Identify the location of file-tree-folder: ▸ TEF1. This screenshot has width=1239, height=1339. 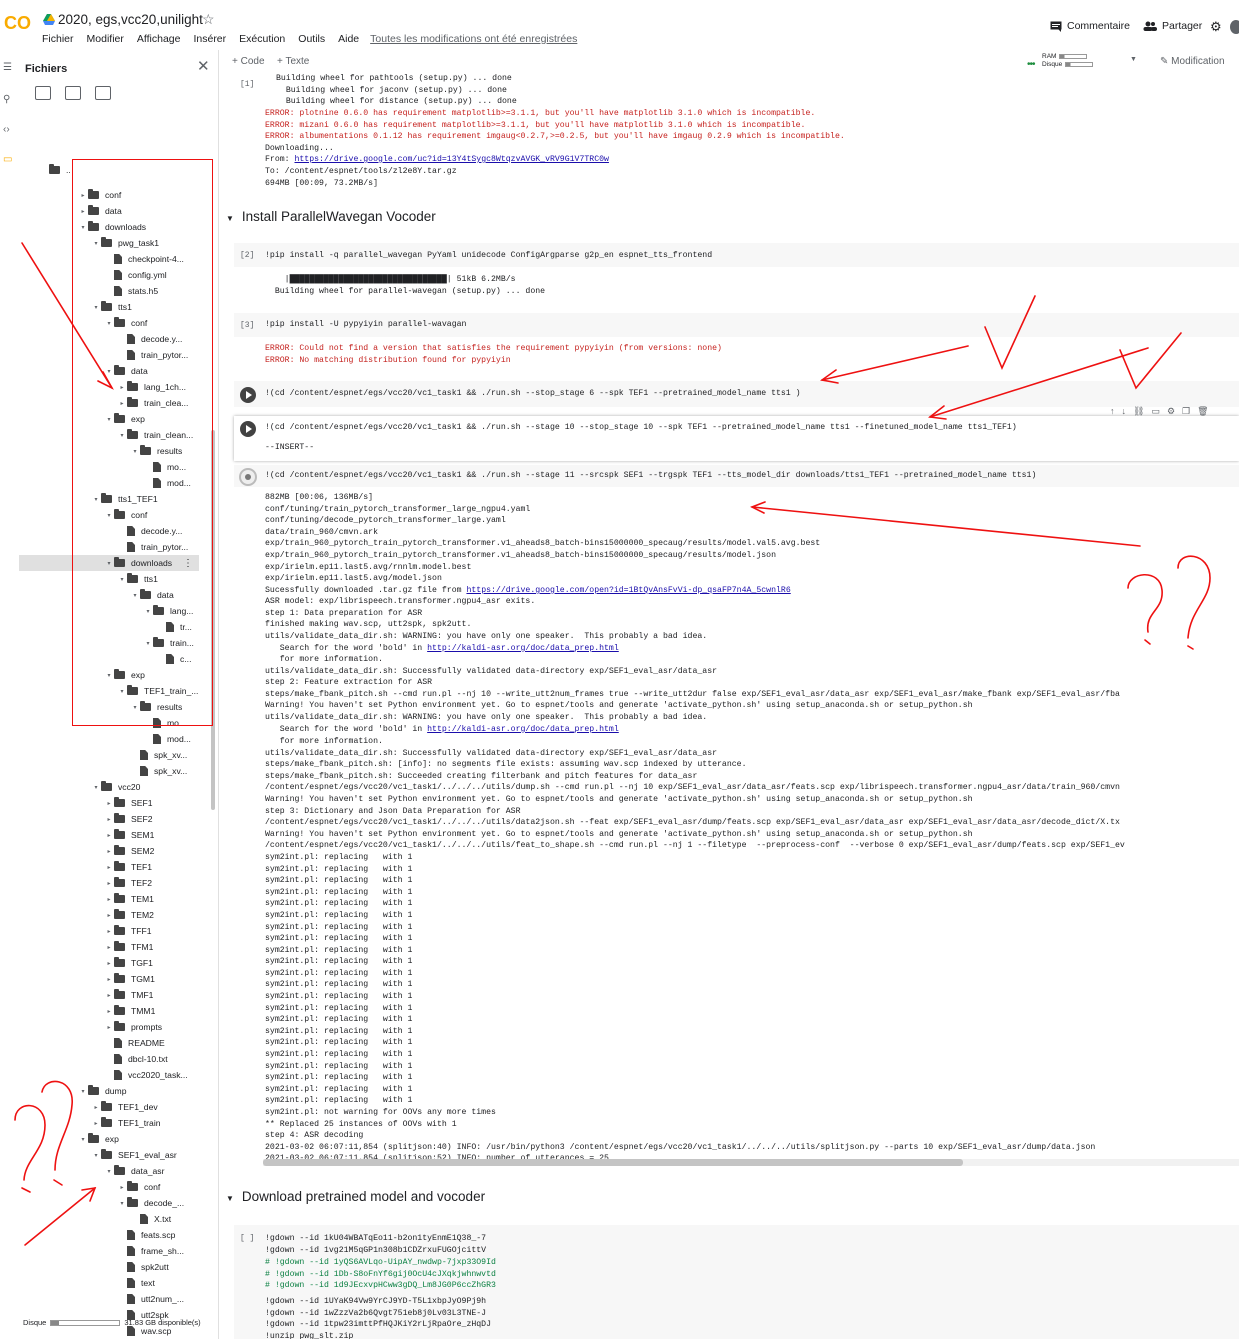
(128, 867).